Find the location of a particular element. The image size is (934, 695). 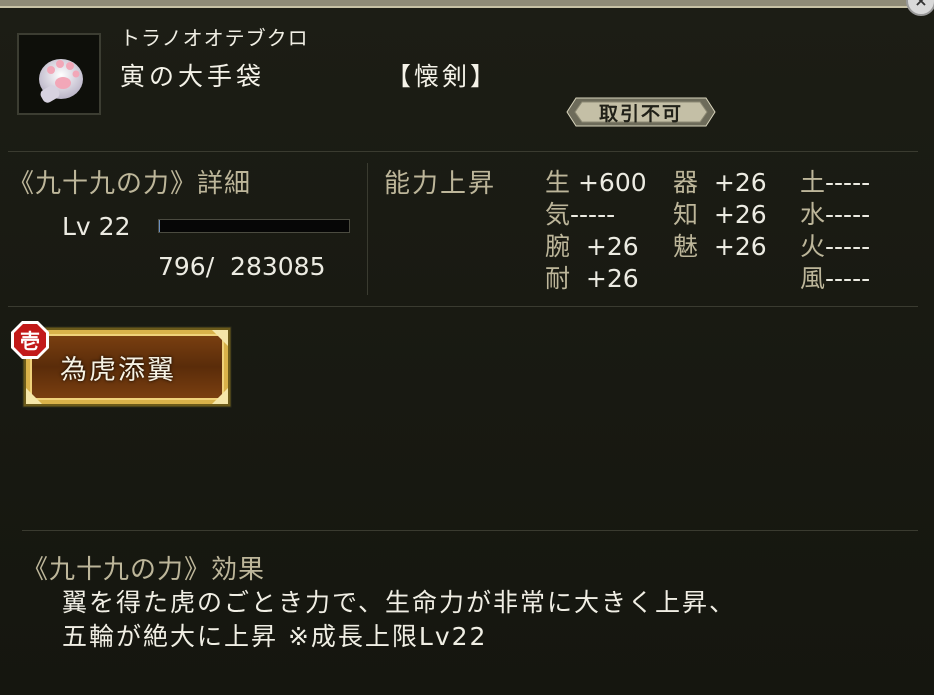

paw-glove-icon is located at coordinates (59, 74).